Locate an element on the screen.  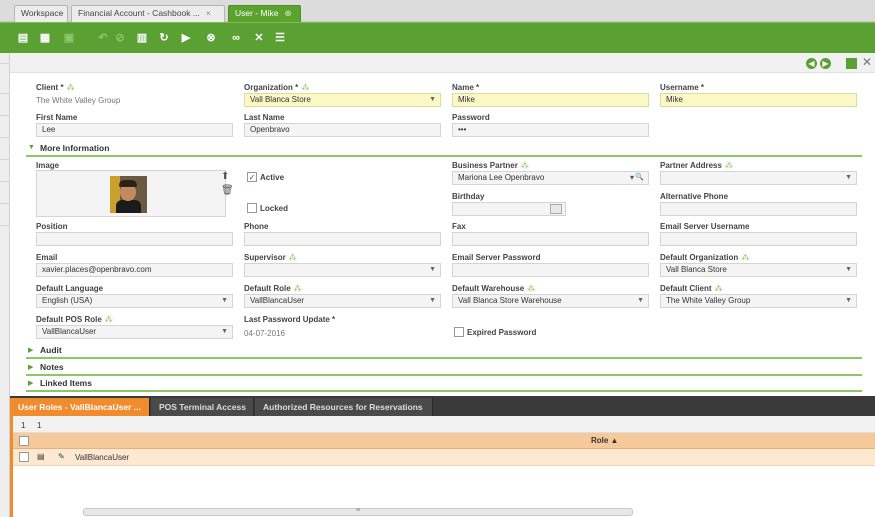
close-icon: × is located at coordinates (208, 13).